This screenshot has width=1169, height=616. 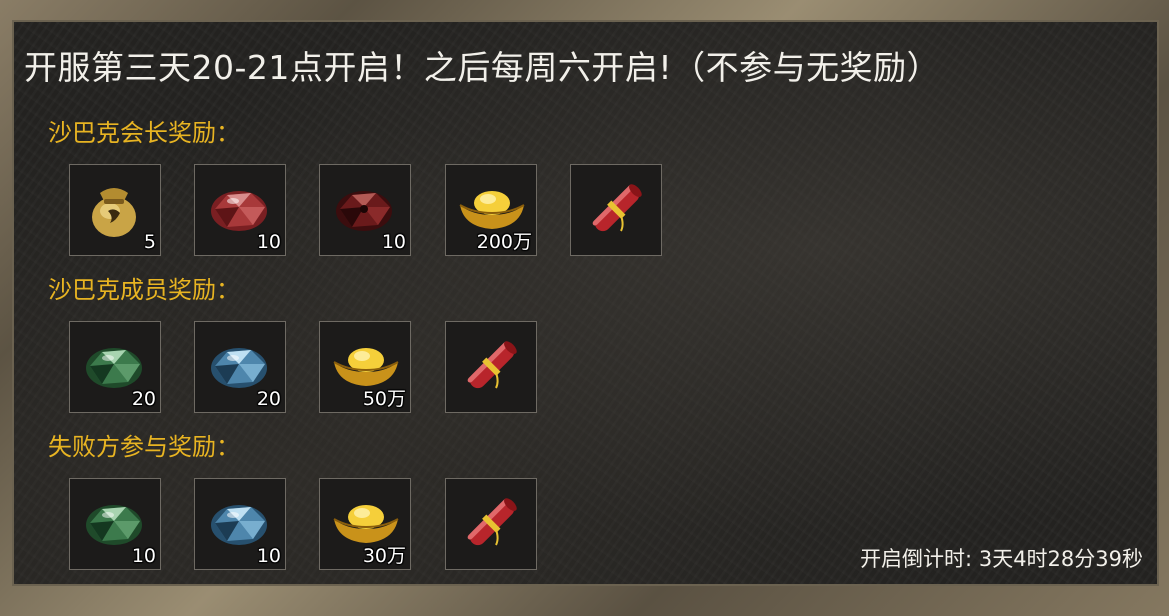 What do you see at coordinates (916, 559) in the screenshot?
I see `countdown-label: 开启倒计时:` at bounding box center [916, 559].